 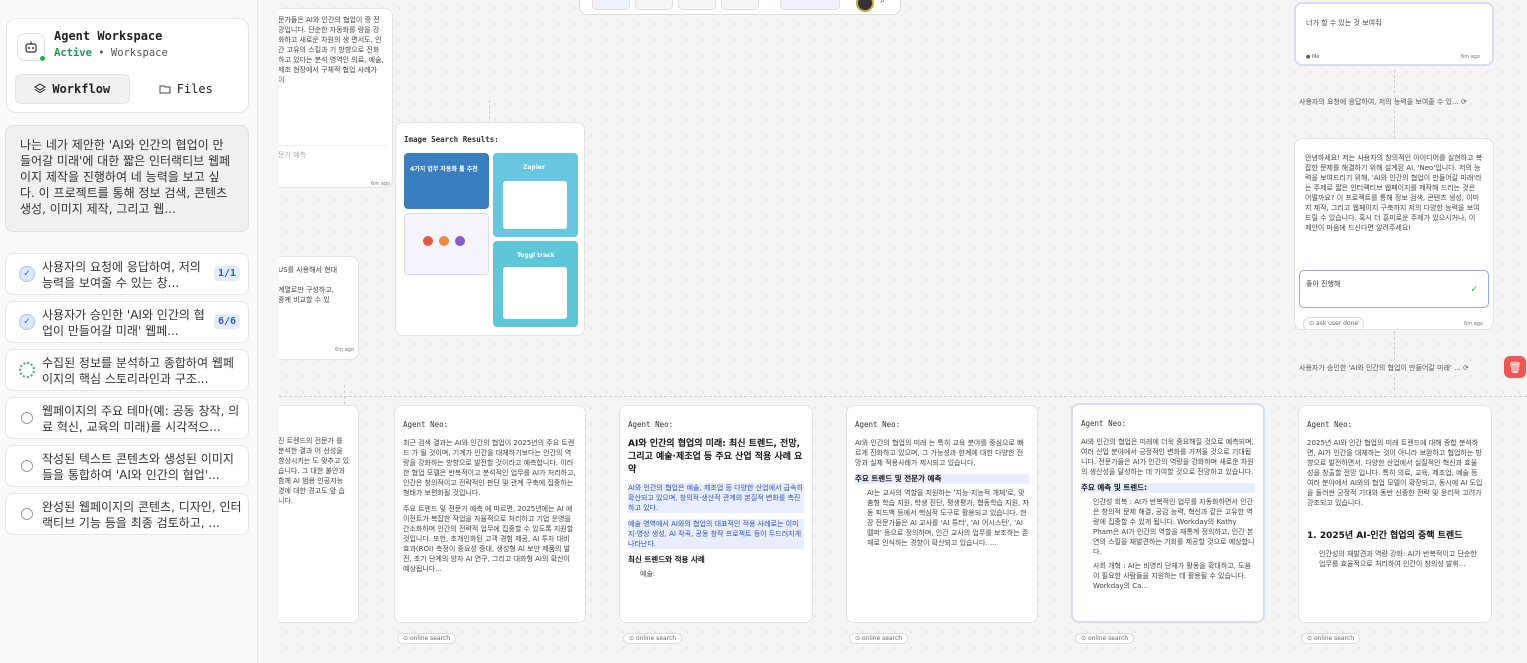 What do you see at coordinates (319, 308) in the screenshot?
I see `agent-output-card: US를 사용해서 현대 계열로만 구성하고, 중계 비교할 수 있 6m ago` at bounding box center [319, 308].